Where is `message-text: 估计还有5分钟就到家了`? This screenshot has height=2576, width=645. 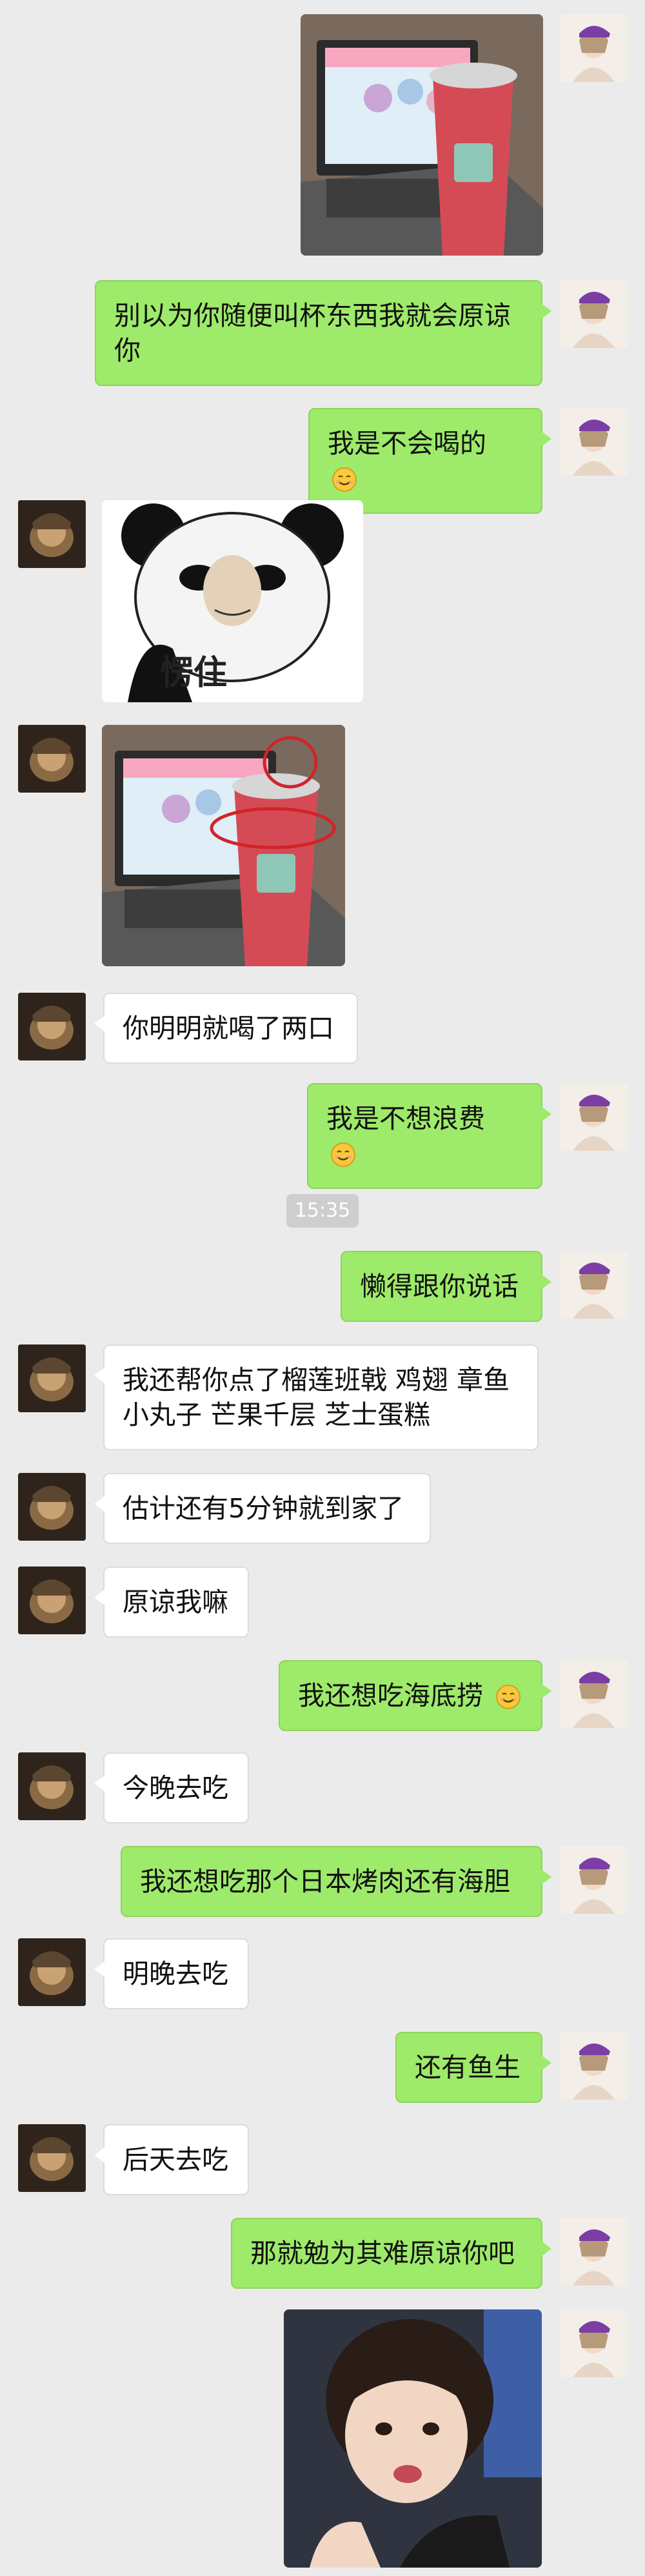 message-text: 估计还有5分钟就到家了 is located at coordinates (264, 1508).